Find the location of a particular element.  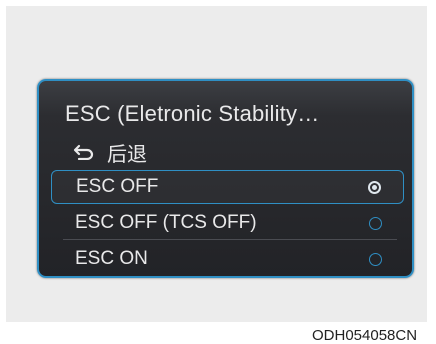

option-label: ESC OFF is located at coordinates (117, 186).